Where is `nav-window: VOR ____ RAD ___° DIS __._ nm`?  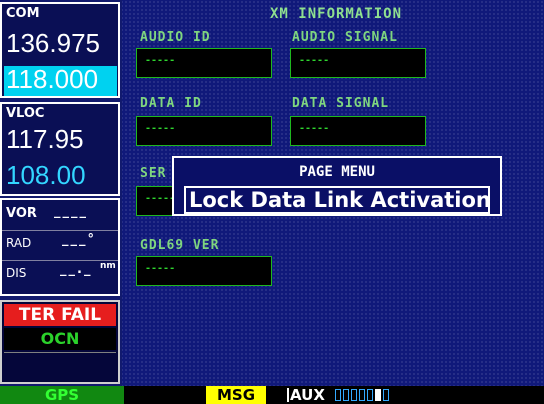 nav-window: VOR ____ RAD ___° DIS __._ nm is located at coordinates (60, 247).